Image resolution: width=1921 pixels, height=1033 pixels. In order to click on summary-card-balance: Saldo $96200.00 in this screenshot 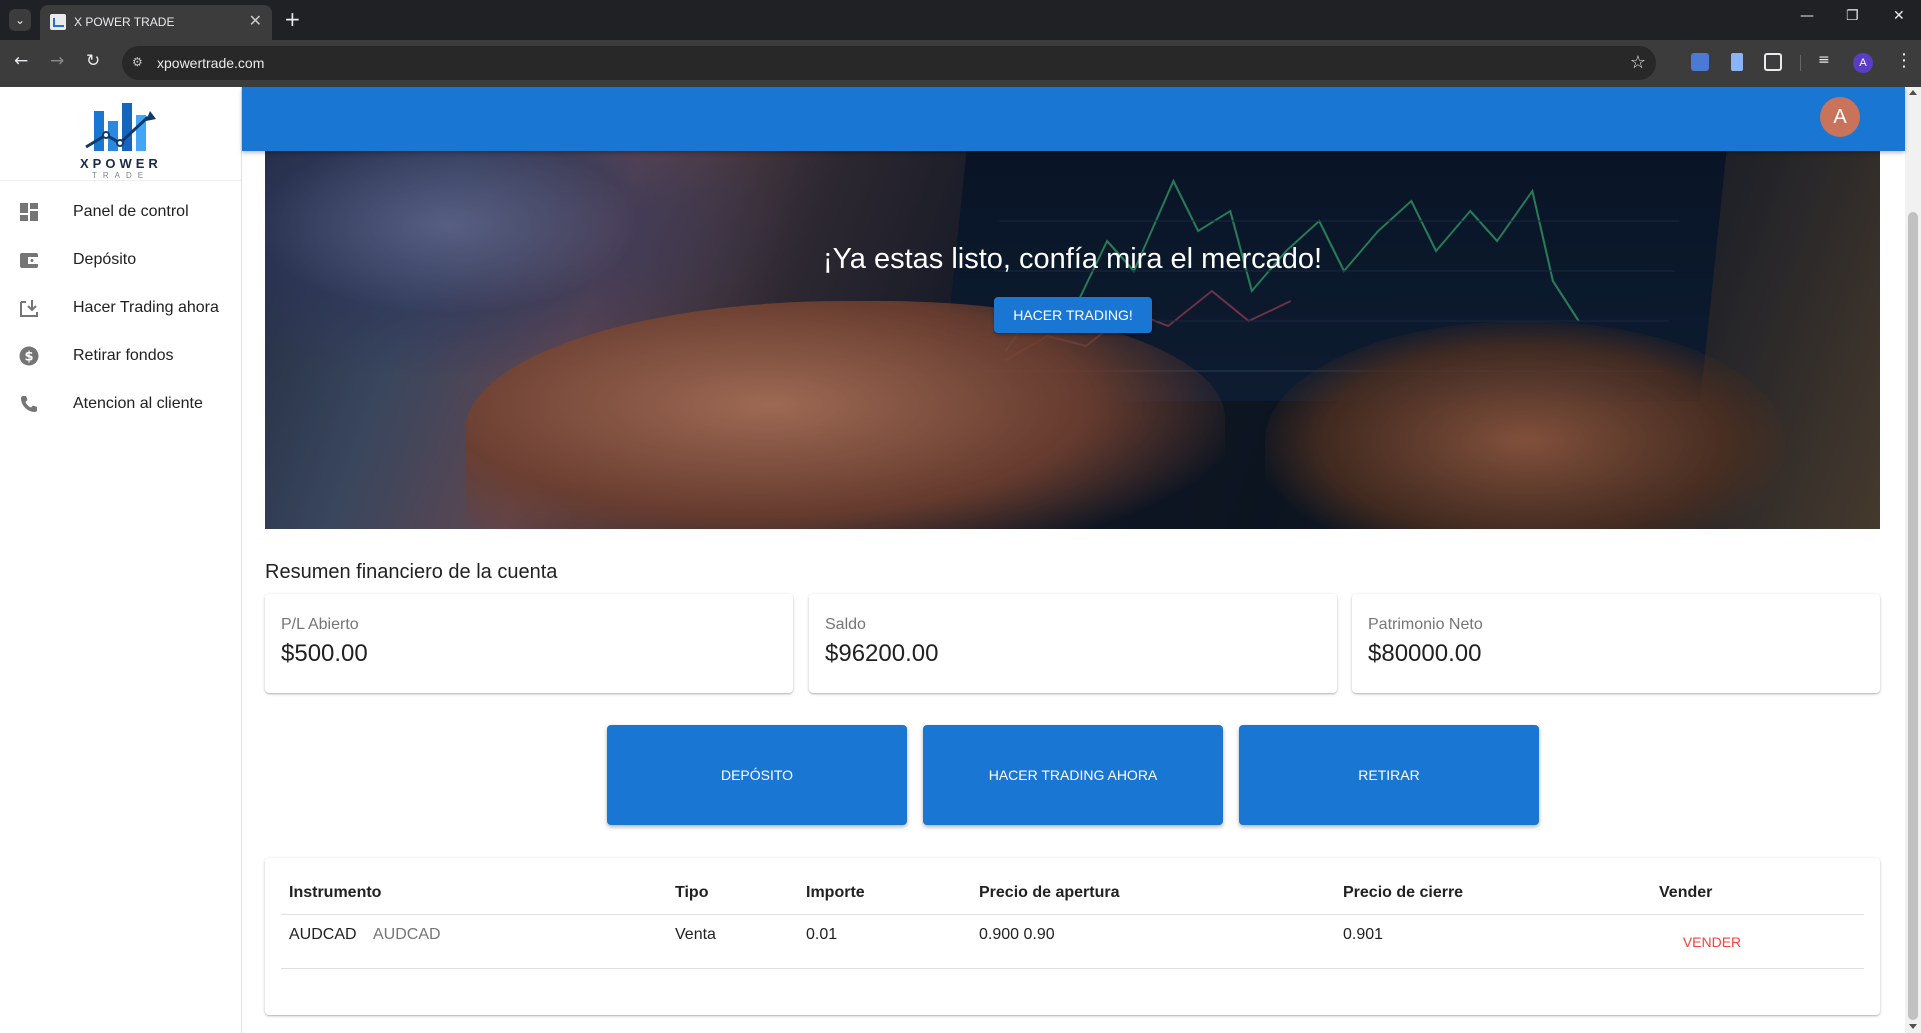, I will do `click(1073, 643)`.